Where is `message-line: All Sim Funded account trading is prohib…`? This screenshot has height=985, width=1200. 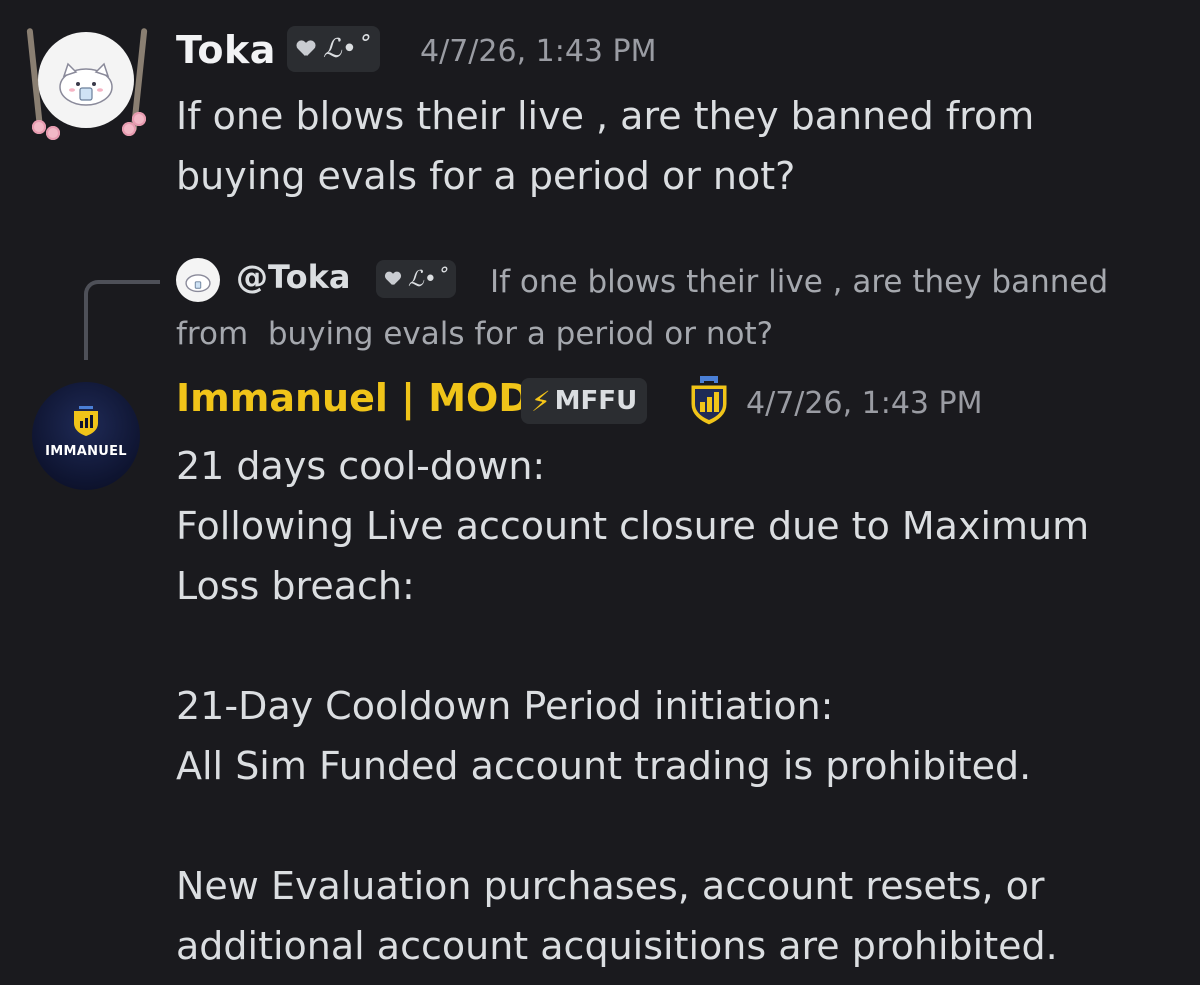
message-line: All Sim Funded account trading is prohib… is located at coordinates (604, 766).